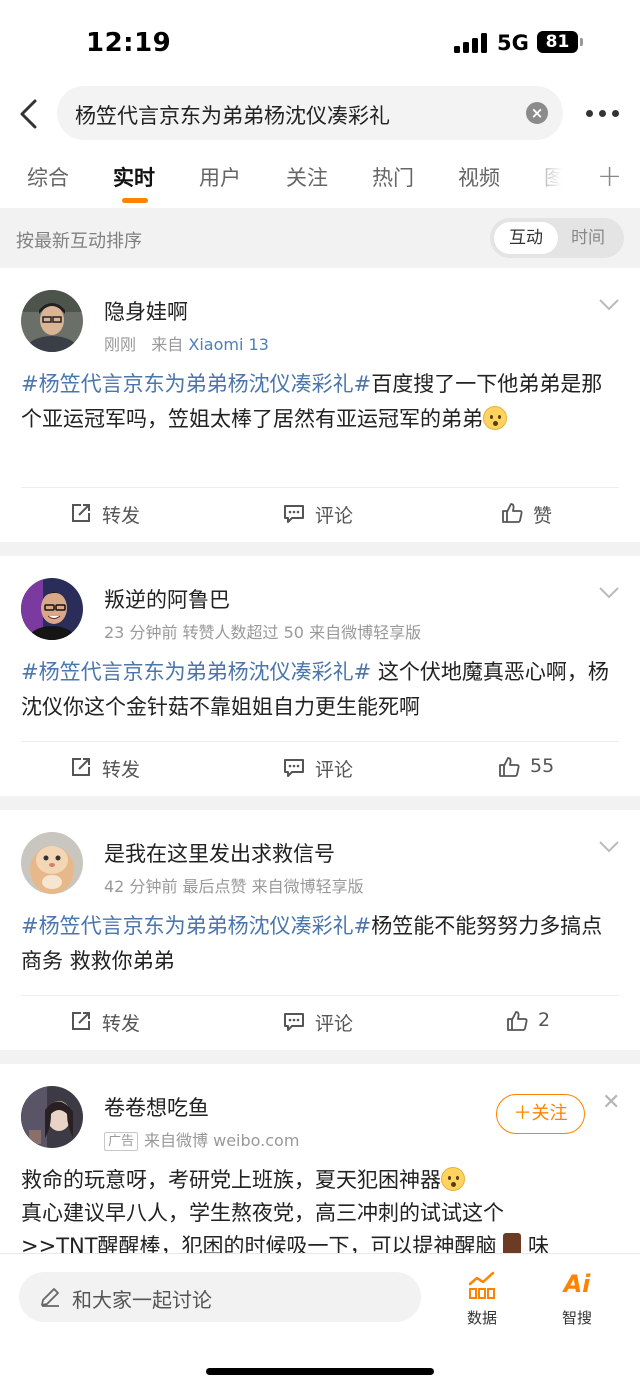 This screenshot has height=1387, width=640. Describe the element at coordinates (186, 343) in the screenshot. I see `post-meta: 刚刚 来自 Xiaomi 13` at that location.